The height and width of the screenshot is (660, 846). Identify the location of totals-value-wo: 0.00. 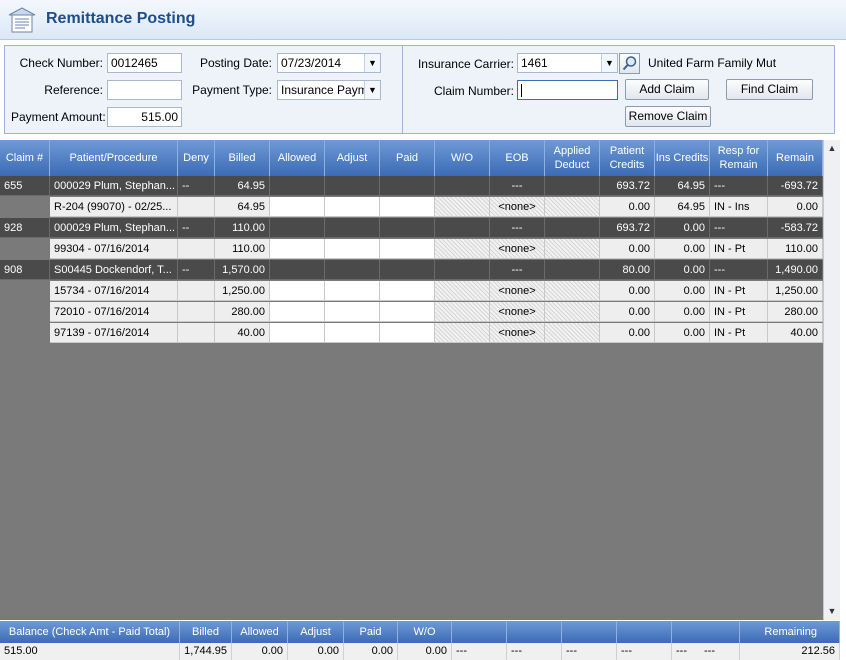
(425, 651).